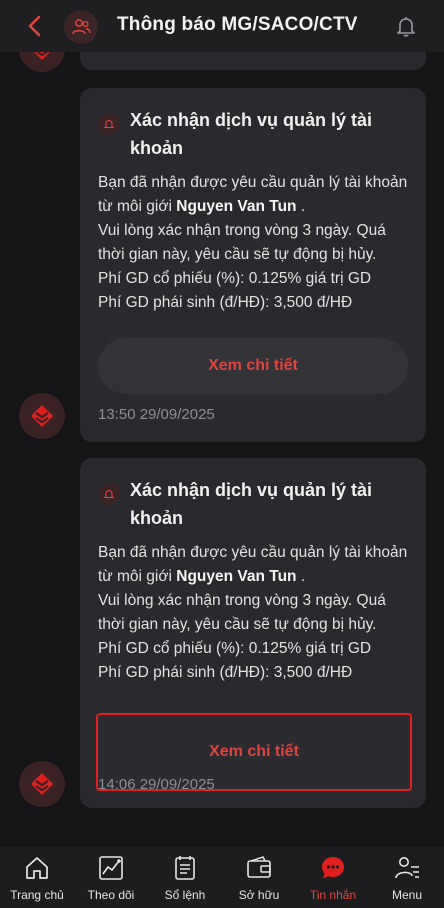 Image resolution: width=444 pixels, height=908 pixels. I want to click on back-button, so click(34, 26).